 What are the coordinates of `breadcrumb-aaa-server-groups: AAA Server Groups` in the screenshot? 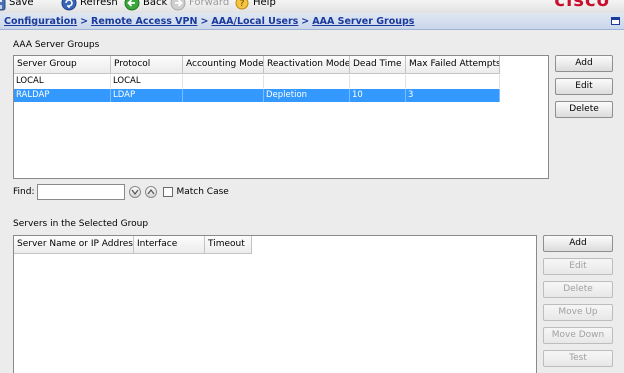 It's located at (363, 21).